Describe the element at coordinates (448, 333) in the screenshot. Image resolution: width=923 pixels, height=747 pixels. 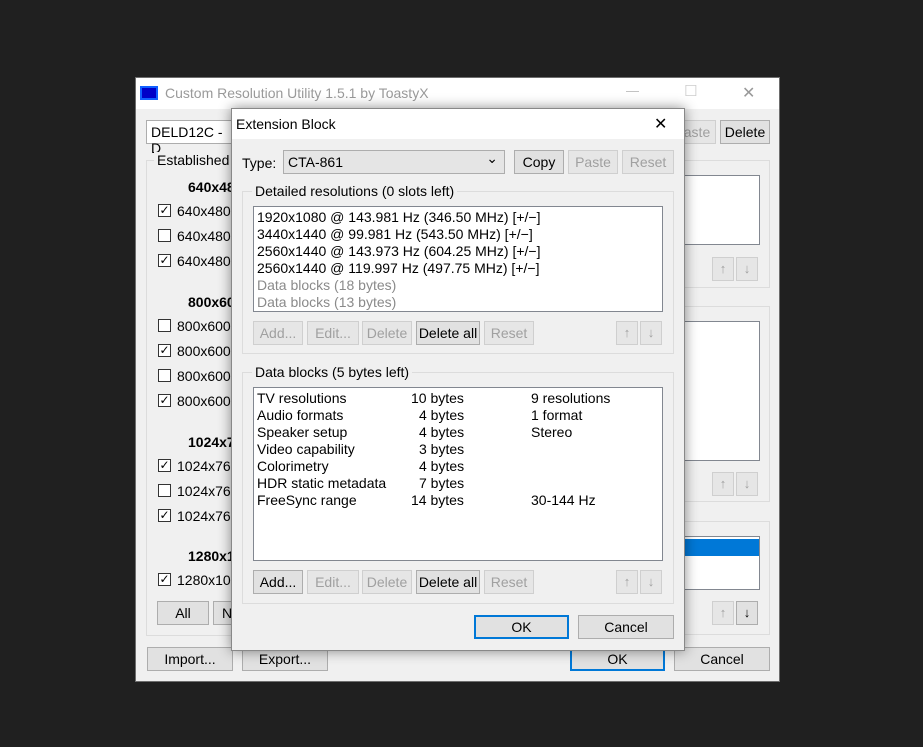
I see `detailed-delete-all-button: Delete all` at that location.